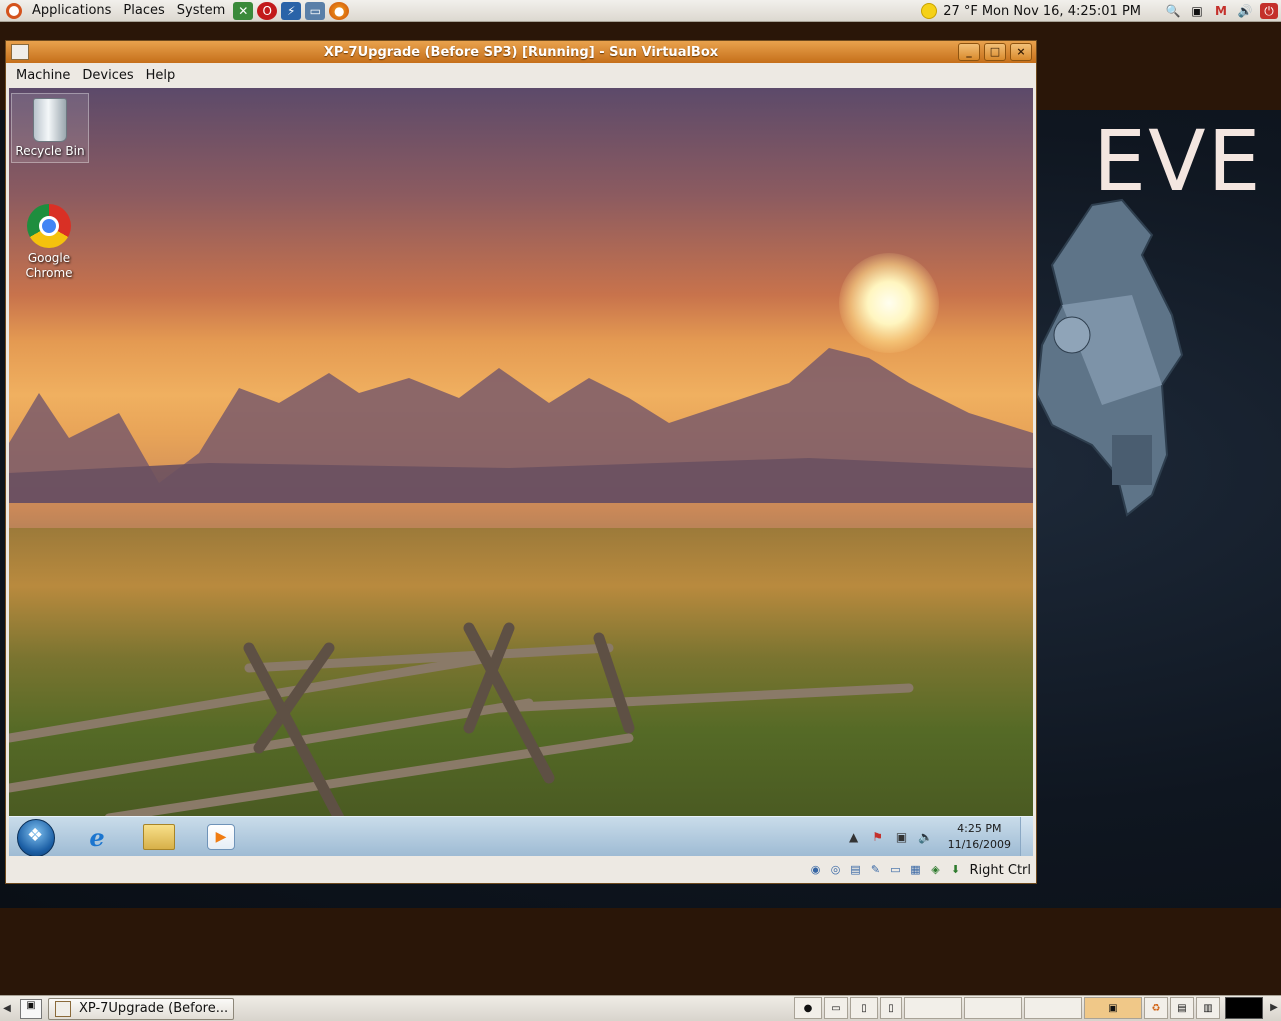 The height and width of the screenshot is (1021, 1281). What do you see at coordinates (1182, 1008) in the screenshot?
I see `sticky-notes-icon: ▤` at bounding box center [1182, 1008].